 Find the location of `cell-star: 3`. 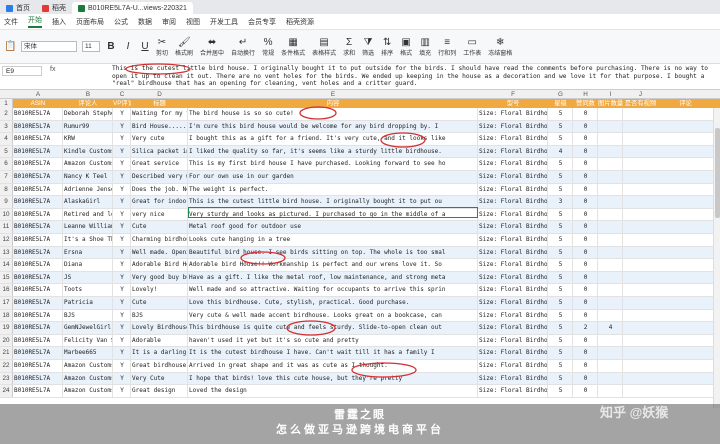

cell-star: 3 is located at coordinates (560, 202).